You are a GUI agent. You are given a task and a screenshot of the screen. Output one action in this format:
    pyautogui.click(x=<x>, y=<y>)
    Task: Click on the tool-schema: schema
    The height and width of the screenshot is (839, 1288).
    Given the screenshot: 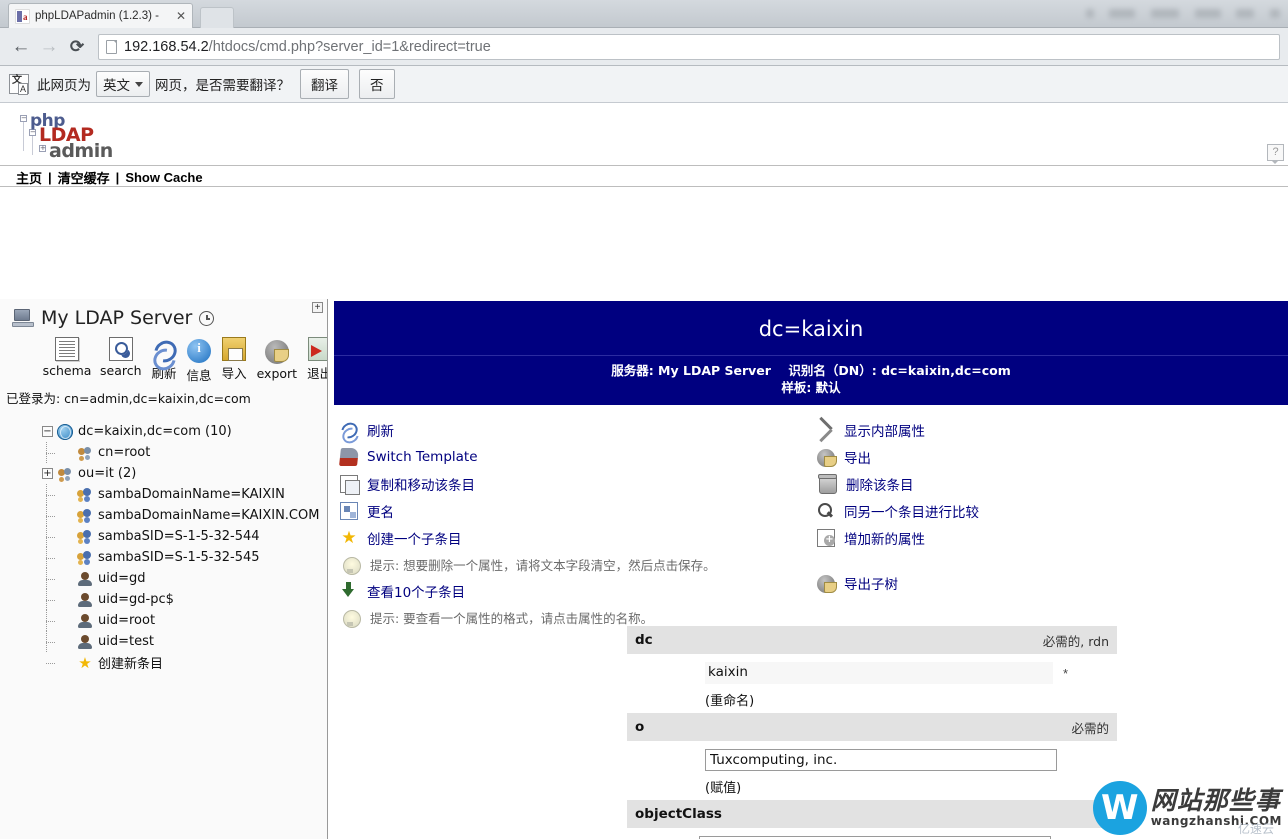 What is the action you would take?
    pyautogui.click(x=67, y=360)
    